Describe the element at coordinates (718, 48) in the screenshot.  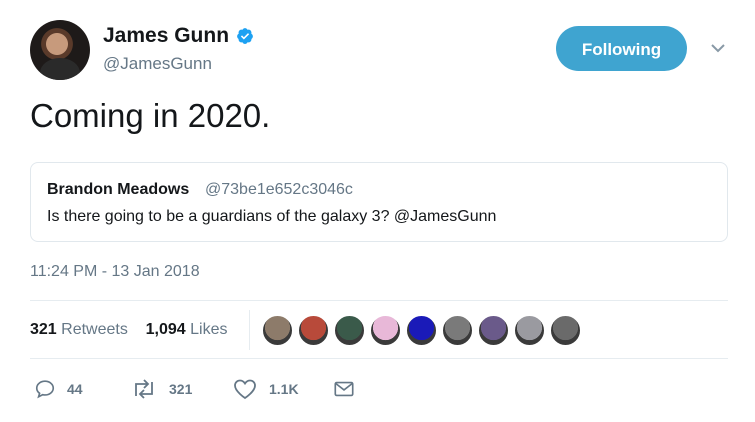
I see `chevron-down-icon` at that location.